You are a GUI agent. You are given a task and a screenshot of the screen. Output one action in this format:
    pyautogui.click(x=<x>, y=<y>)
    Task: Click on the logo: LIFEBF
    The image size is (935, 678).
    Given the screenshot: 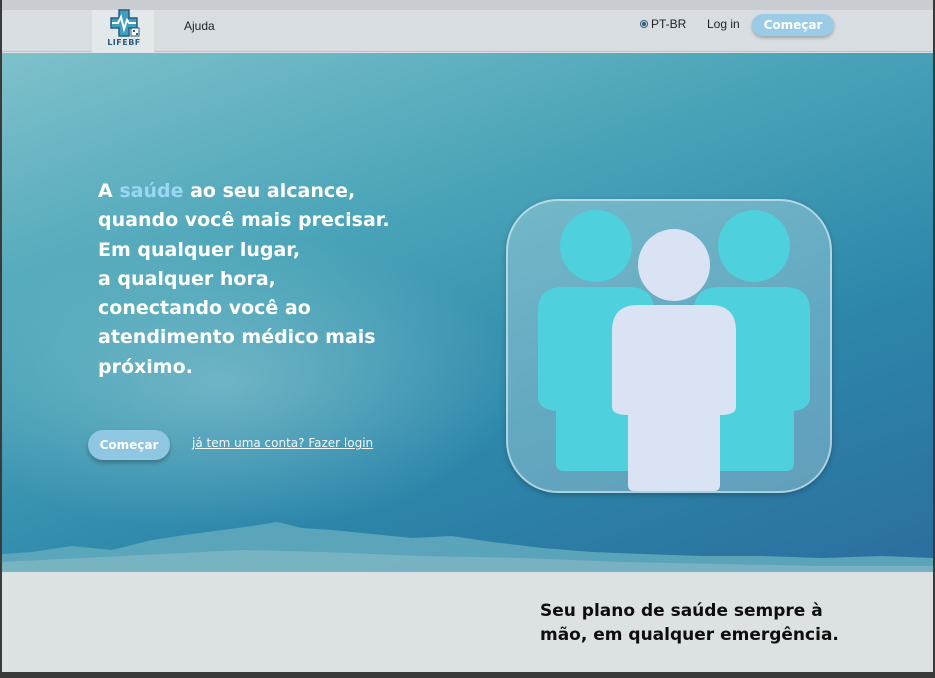 What is the action you would take?
    pyautogui.click(x=123, y=30)
    